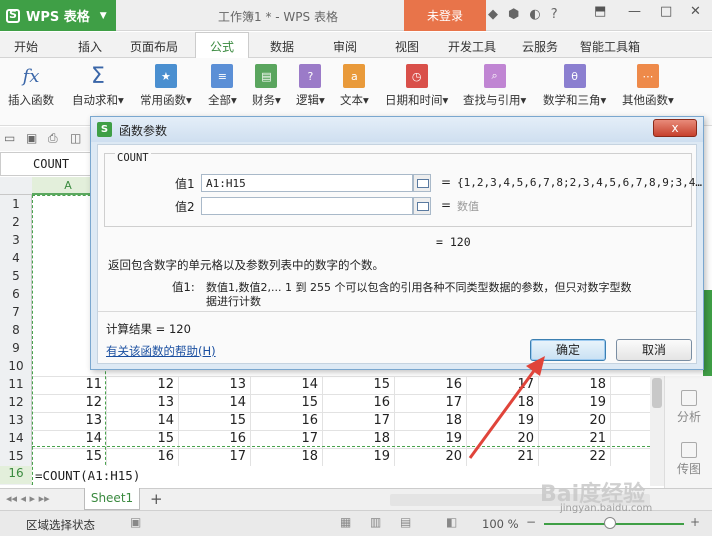 This screenshot has width=712, height=536. I want to click on minimize-icon: —, so click(634, 11).